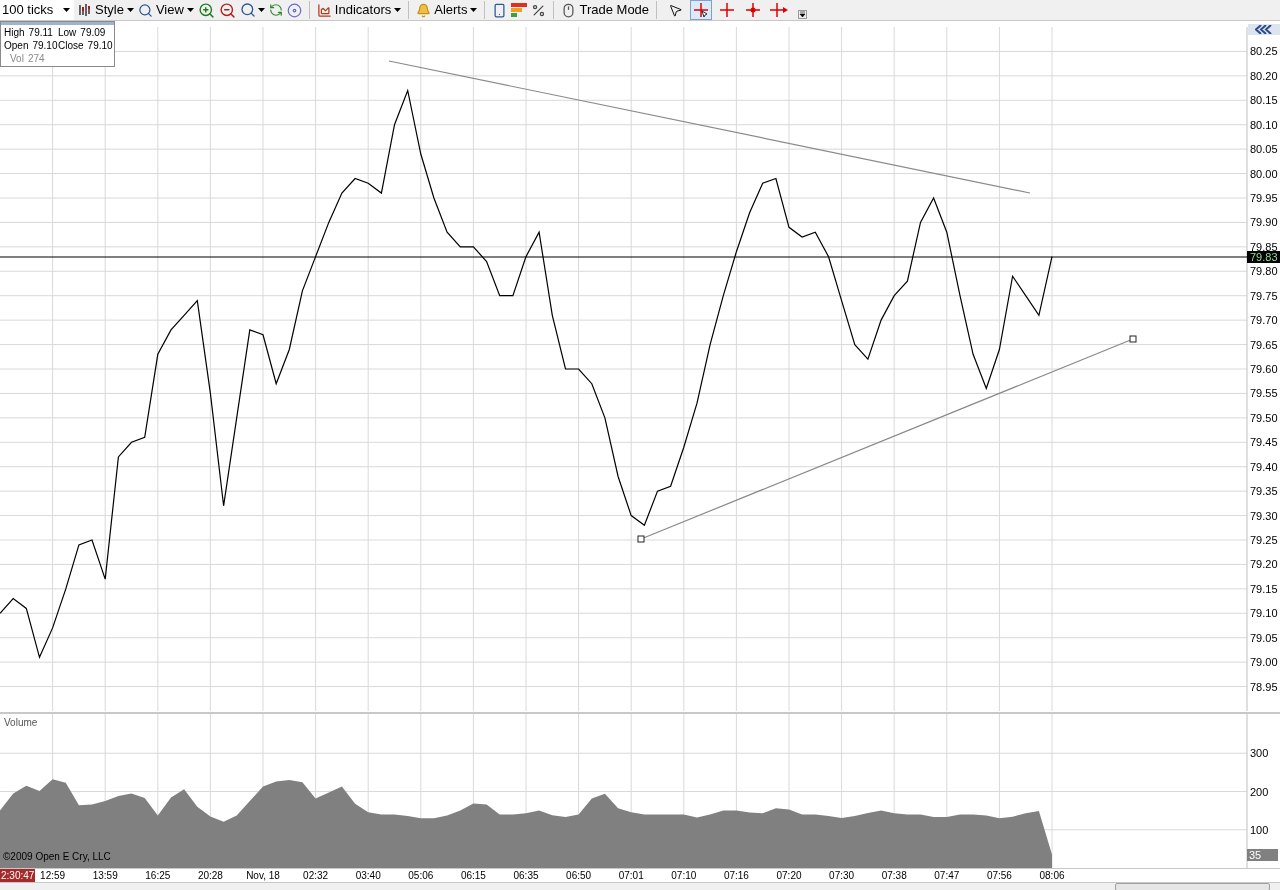 The height and width of the screenshot is (890, 1280). I want to click on cursor-tool-button, so click(701, 10).